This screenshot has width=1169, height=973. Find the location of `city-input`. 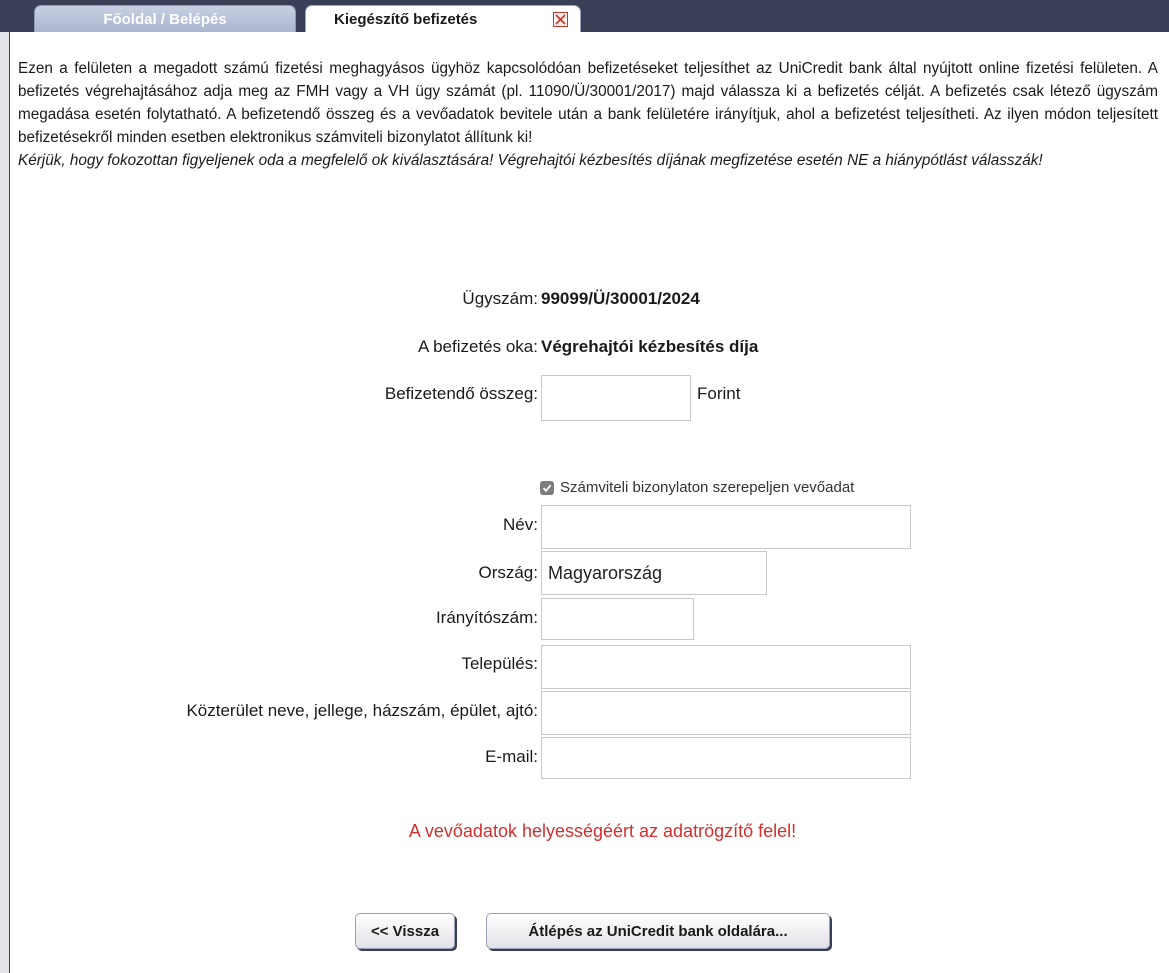

city-input is located at coordinates (726, 667).